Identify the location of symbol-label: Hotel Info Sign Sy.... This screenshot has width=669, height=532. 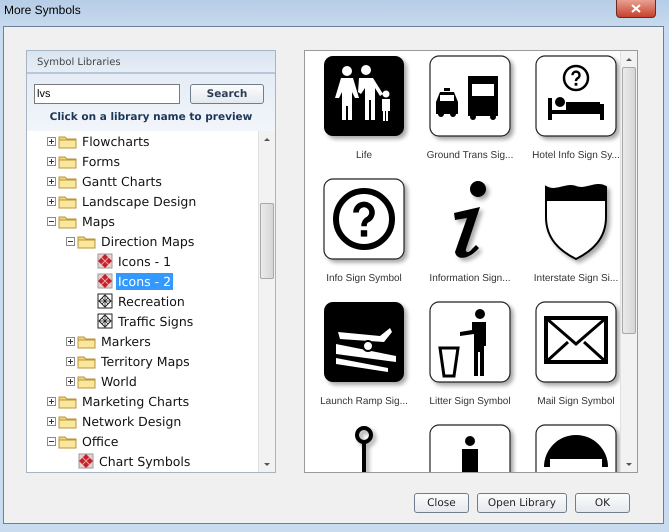
(576, 155).